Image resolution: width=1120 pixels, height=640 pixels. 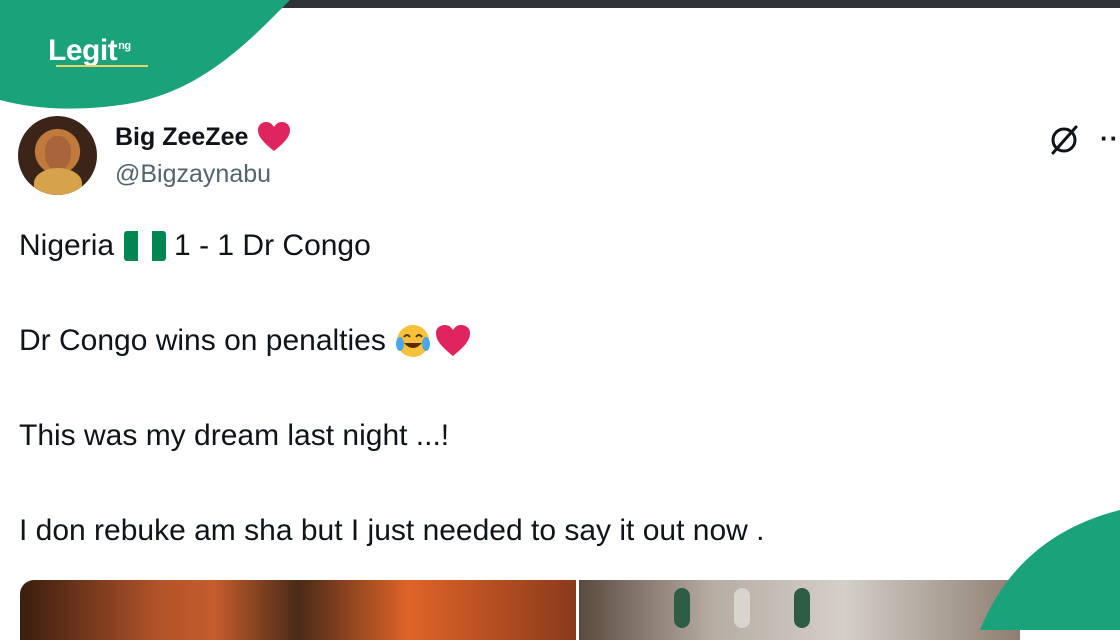 I want to click on grok-icon, so click(x=1064, y=140).